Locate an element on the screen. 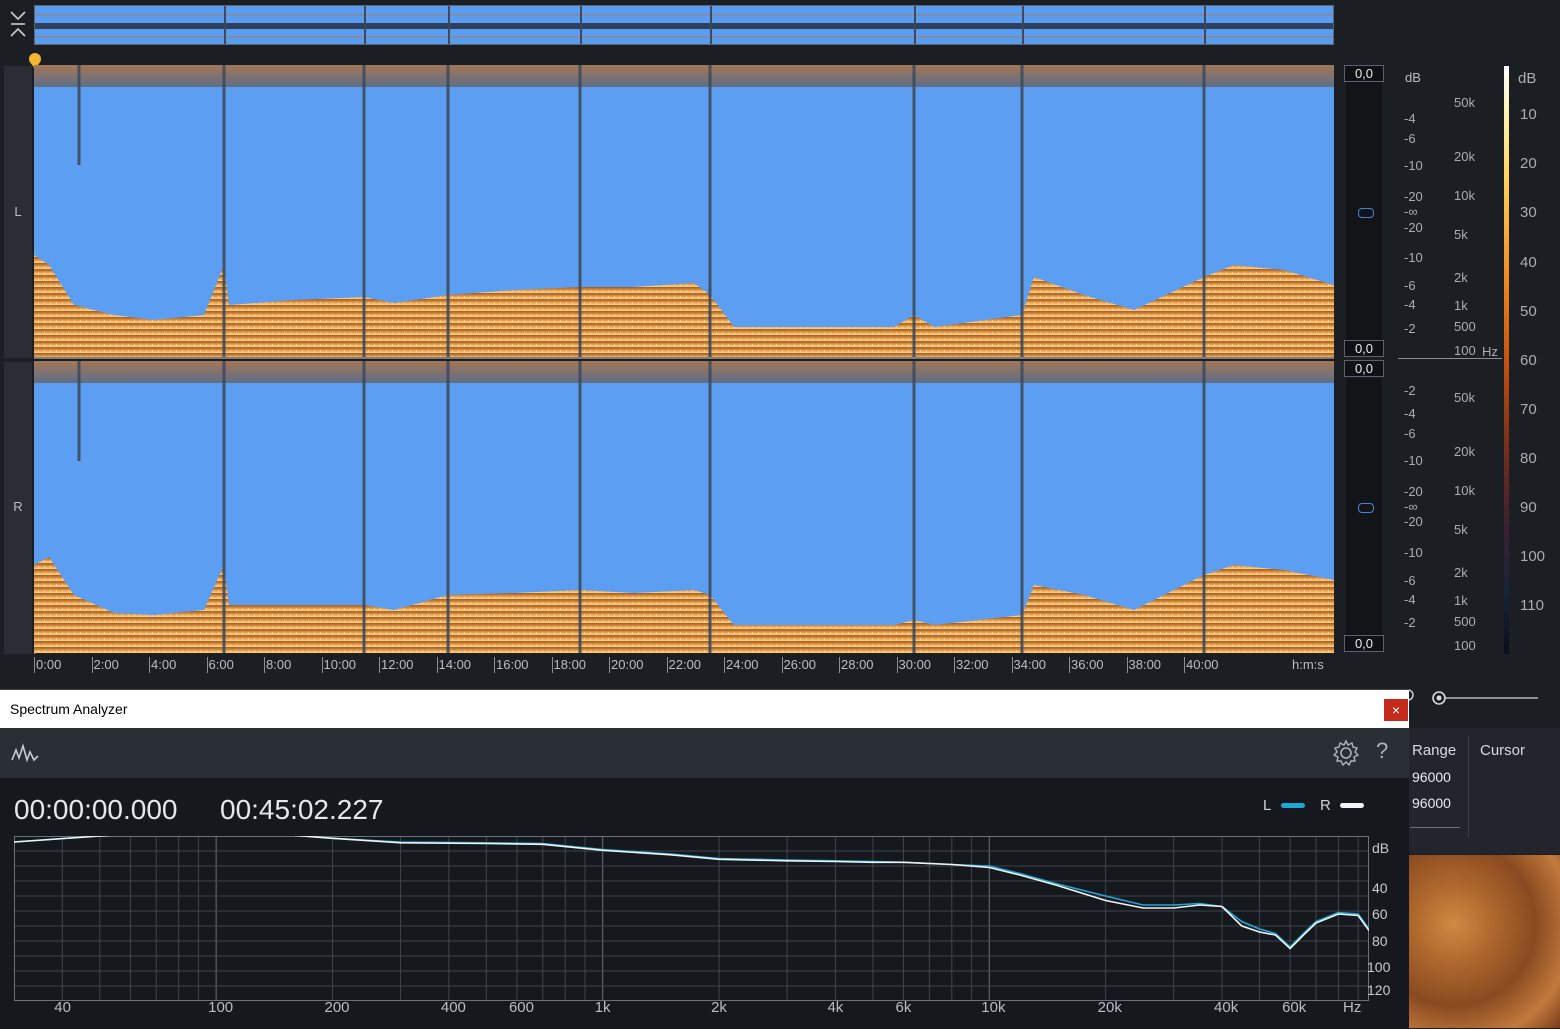  amp-tick: -∞ is located at coordinates (1411, 506).